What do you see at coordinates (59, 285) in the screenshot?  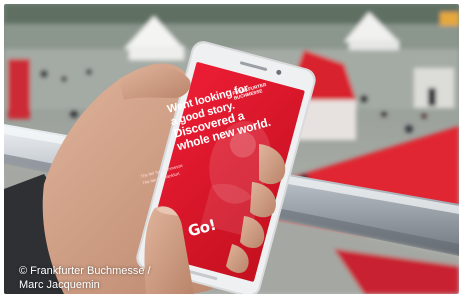 I see `photo-credit-line2: Marc Jacquemin` at bounding box center [59, 285].